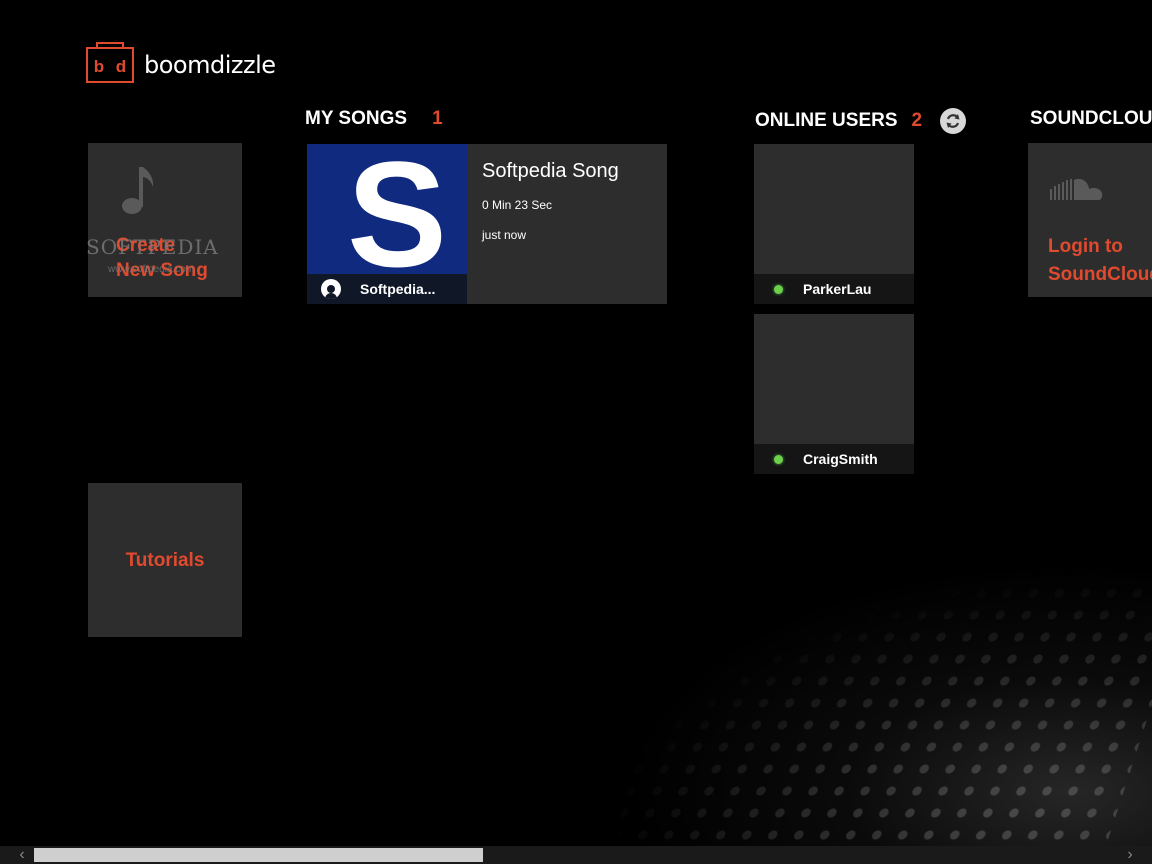  I want to click on user-name: CraigSmith, so click(840, 459).